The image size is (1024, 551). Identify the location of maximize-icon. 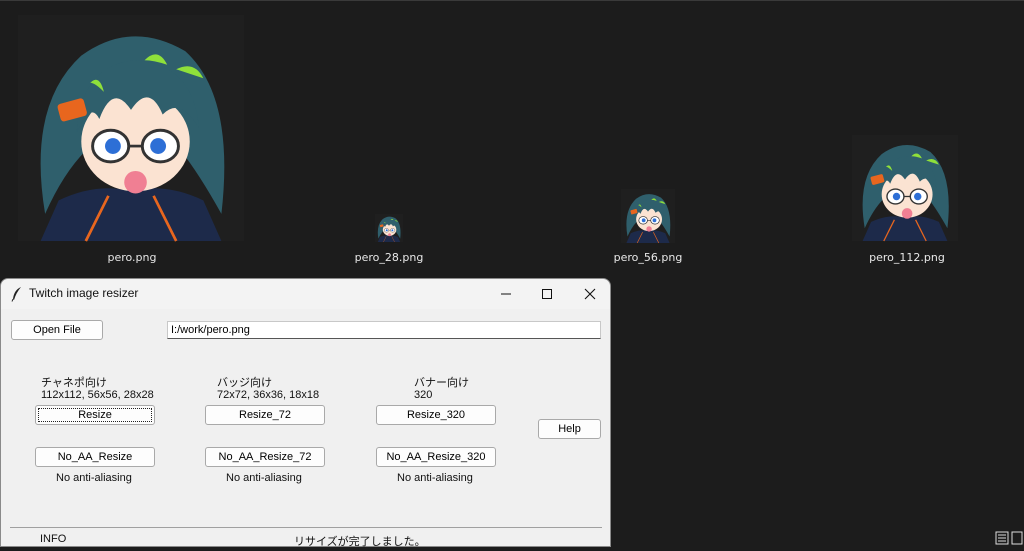
(547, 294).